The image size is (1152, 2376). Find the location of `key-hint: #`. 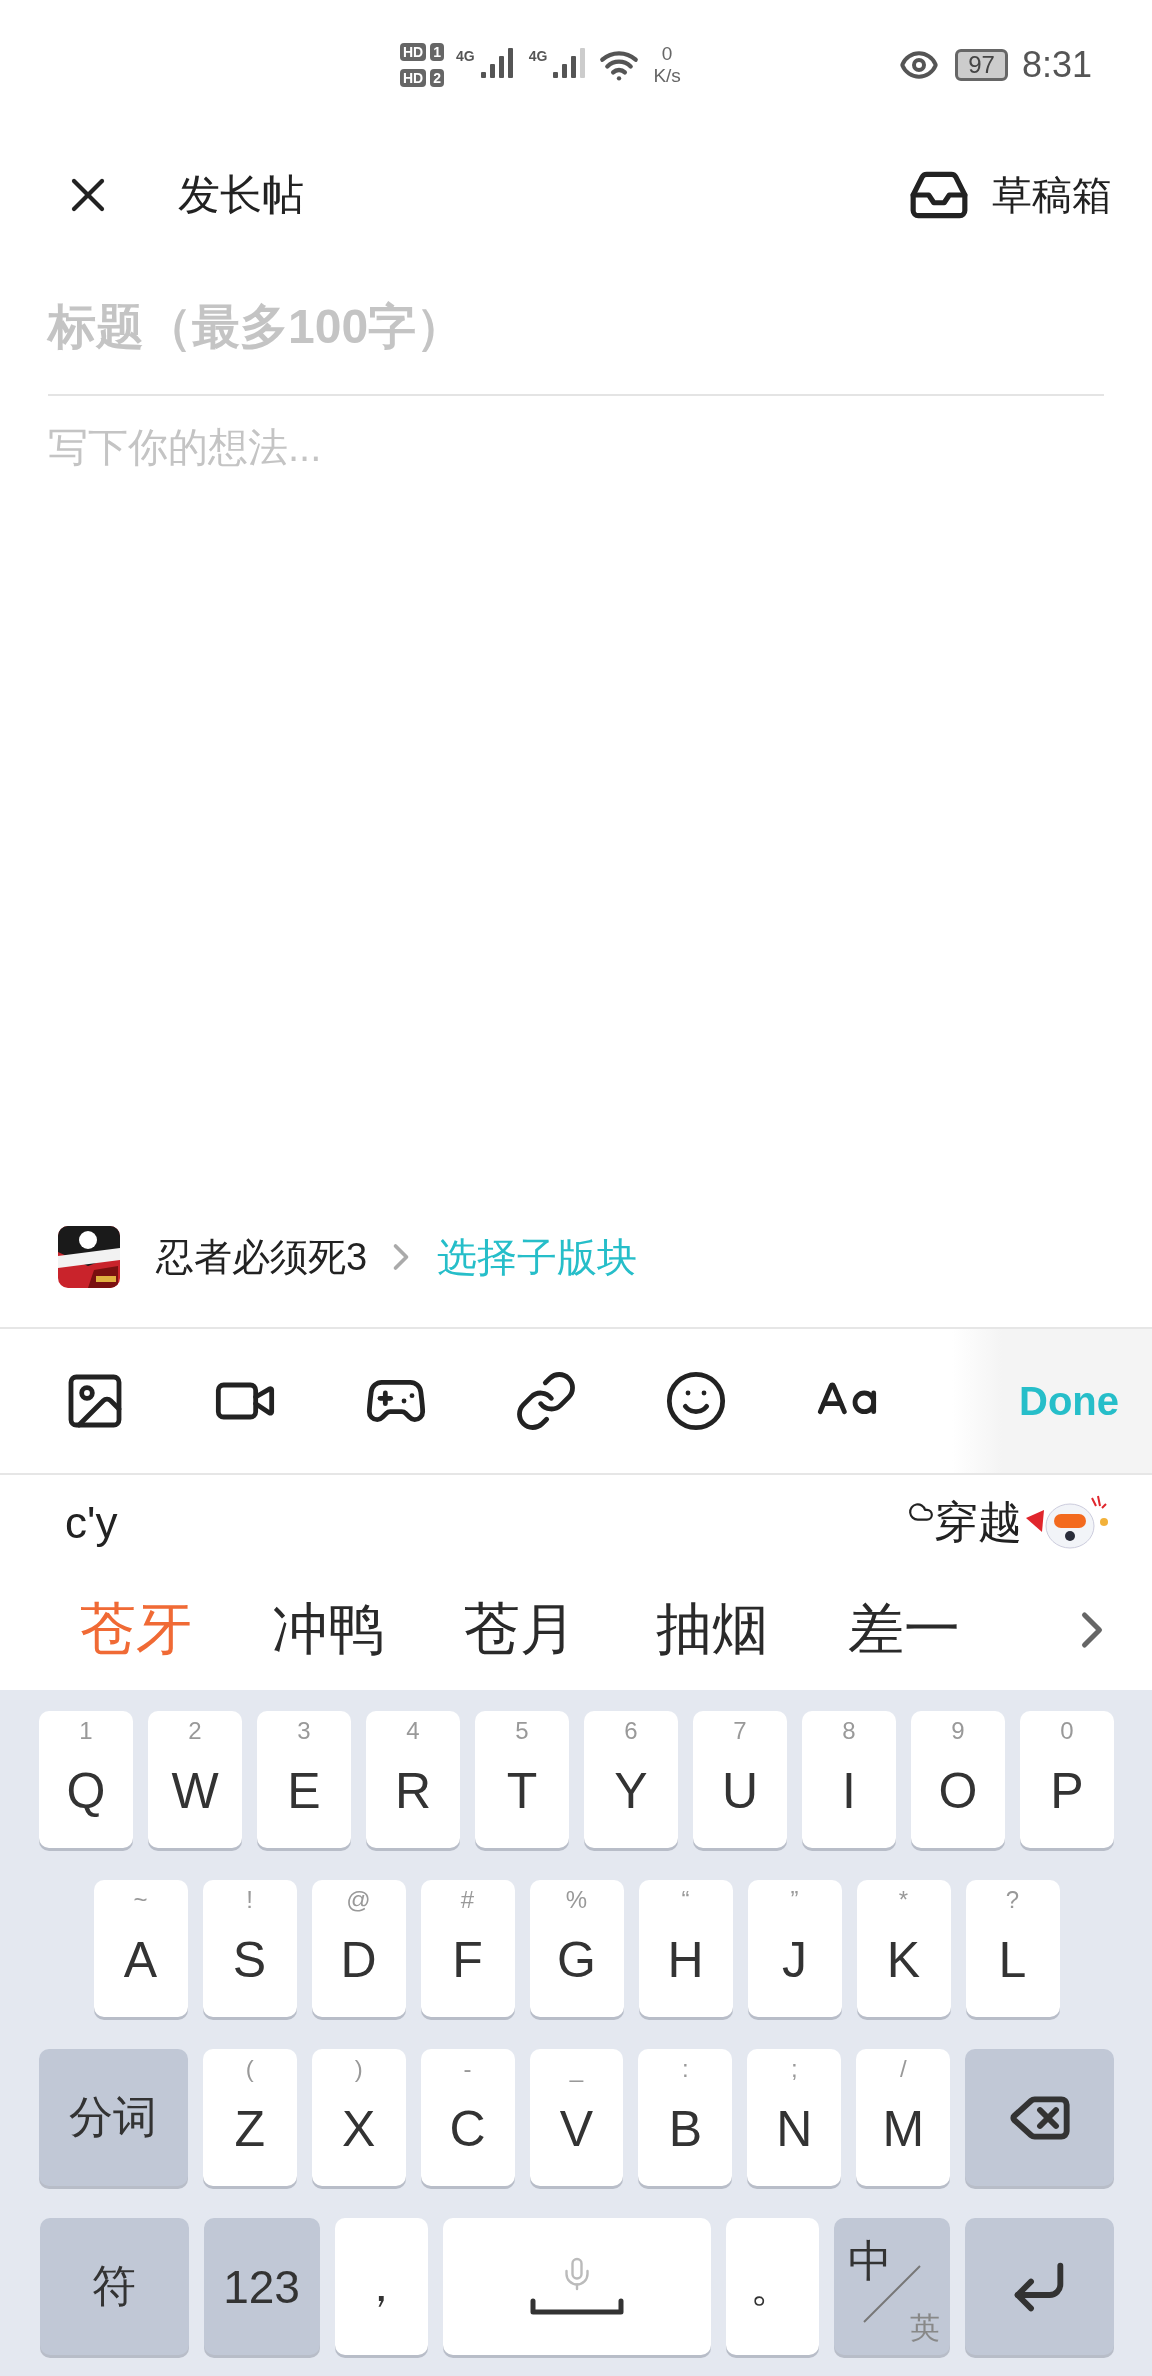

key-hint: # is located at coordinates (467, 1900).